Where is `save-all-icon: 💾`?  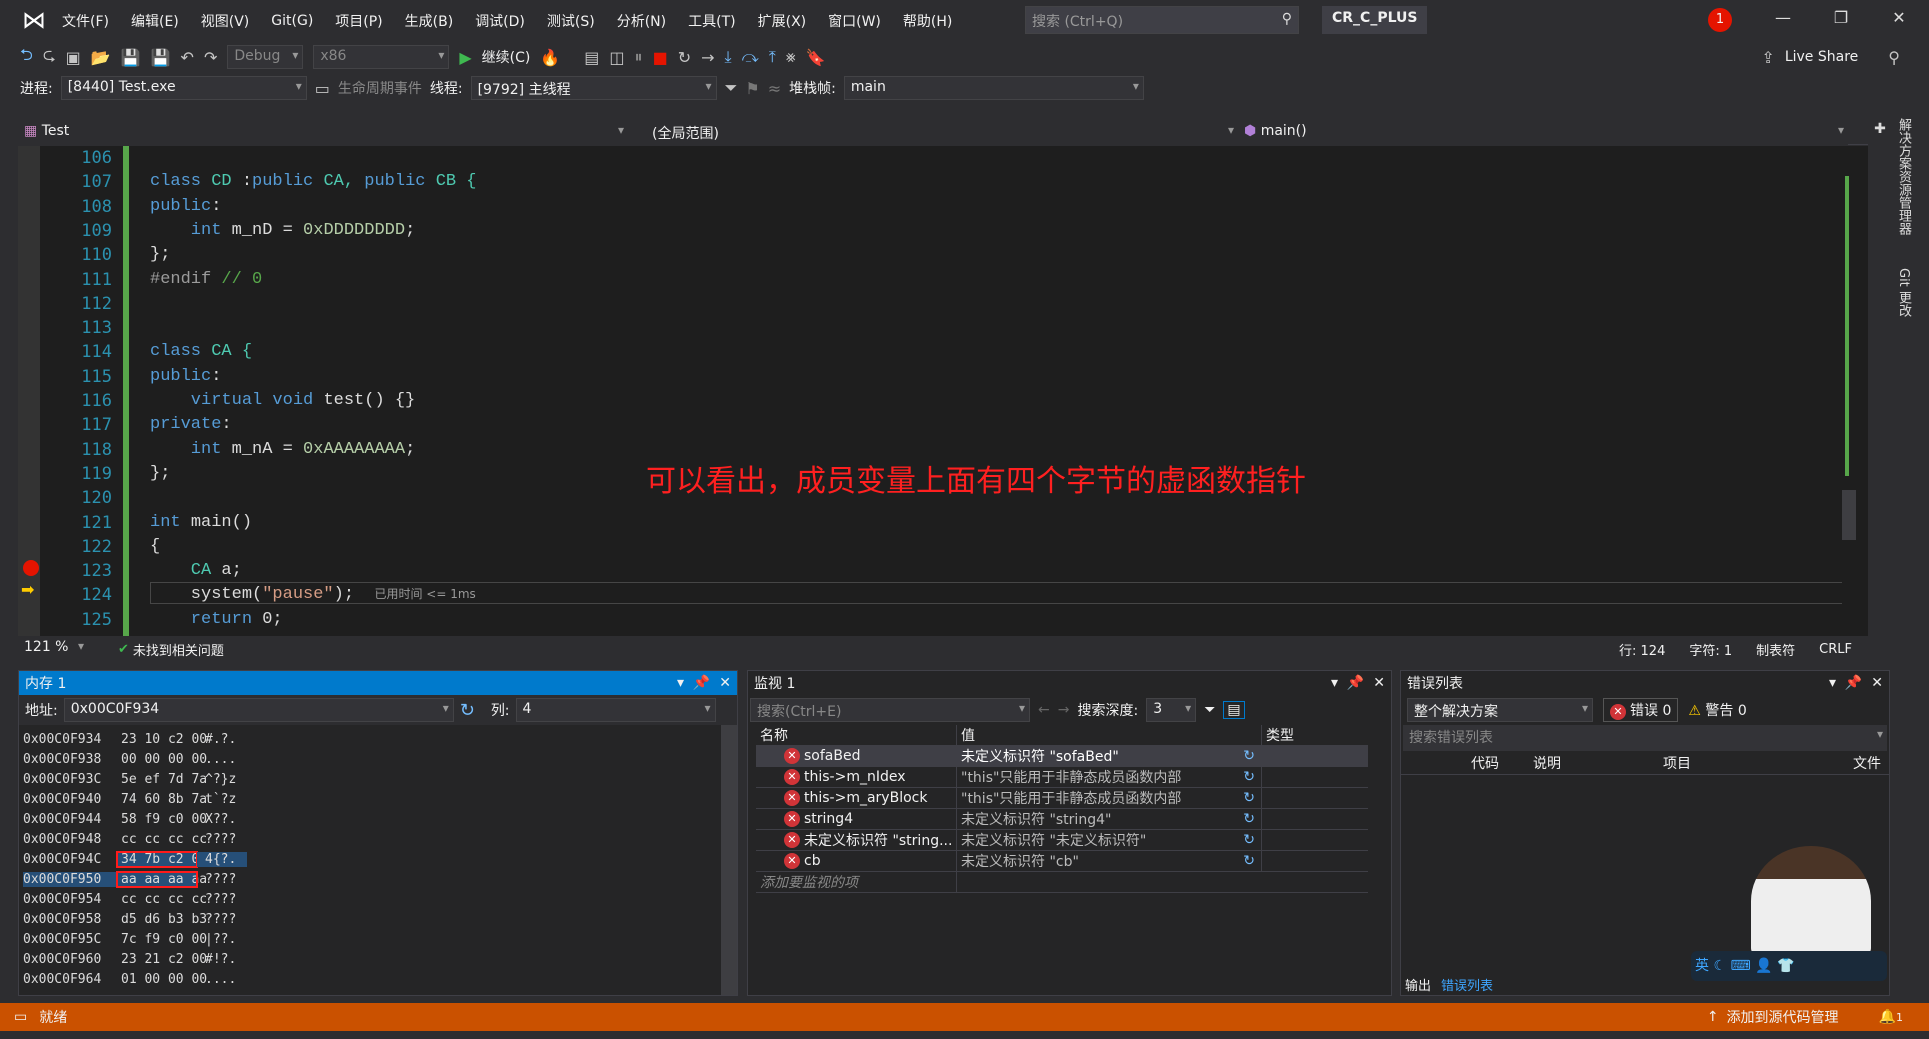
save-all-icon: 💾 is located at coordinates (161, 57).